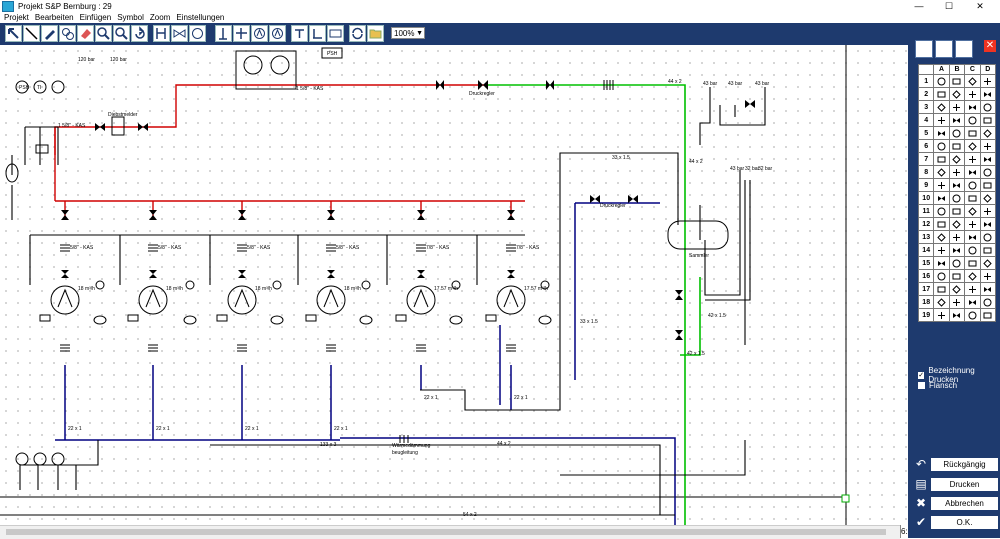 This screenshot has height=539, width=1000. I want to click on tool-button-b, so click(241, 33).